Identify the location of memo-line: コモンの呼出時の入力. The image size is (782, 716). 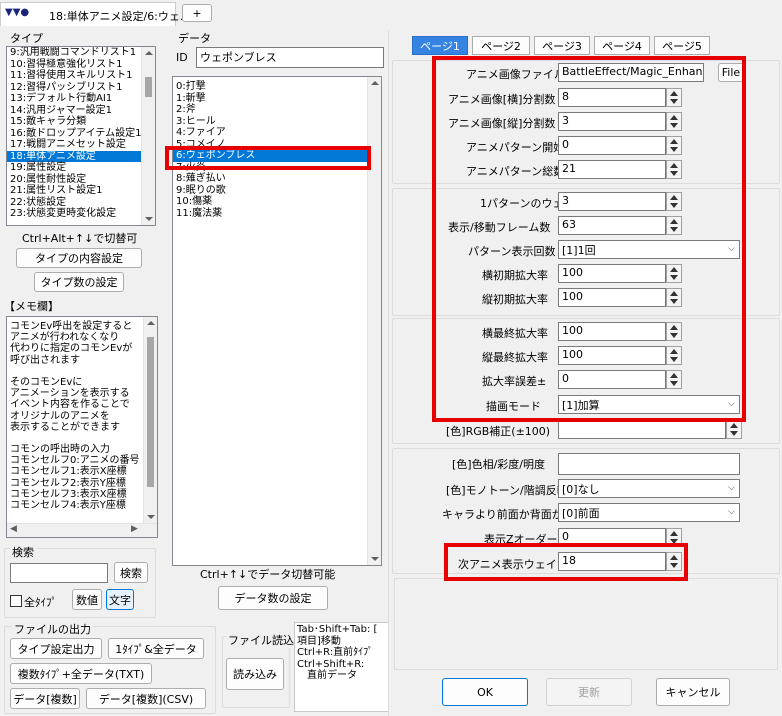
(60, 450).